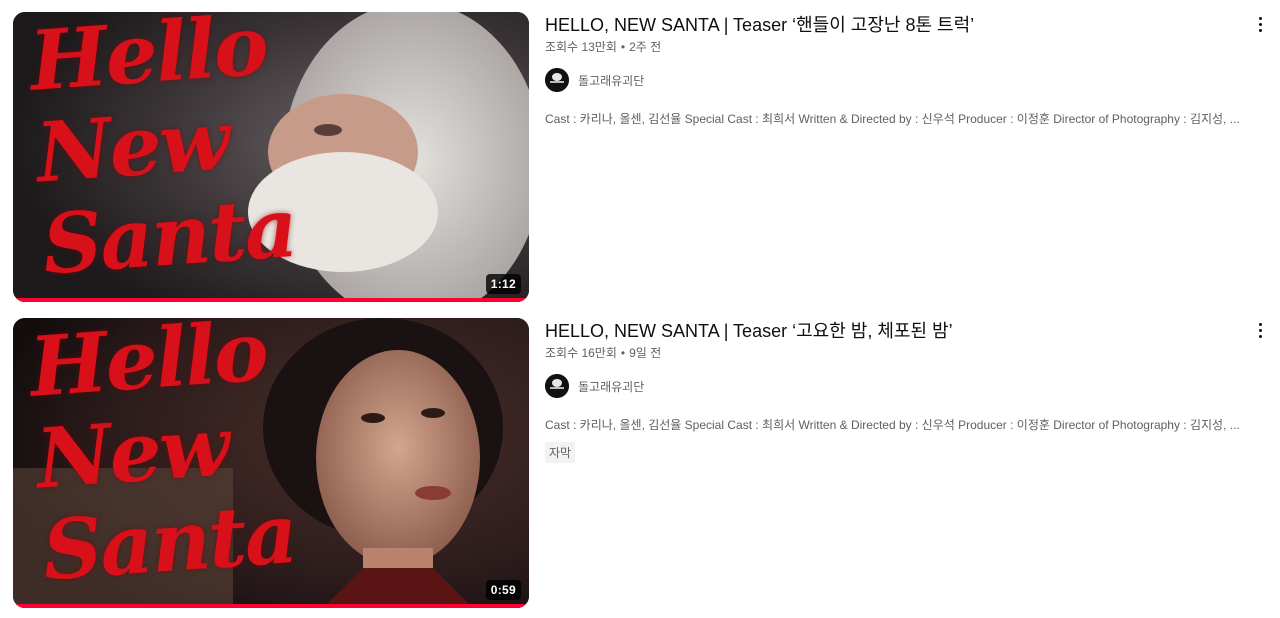 The height and width of the screenshot is (618, 1280). Describe the element at coordinates (503, 284) in the screenshot. I see `video-duration: 1:12` at that location.